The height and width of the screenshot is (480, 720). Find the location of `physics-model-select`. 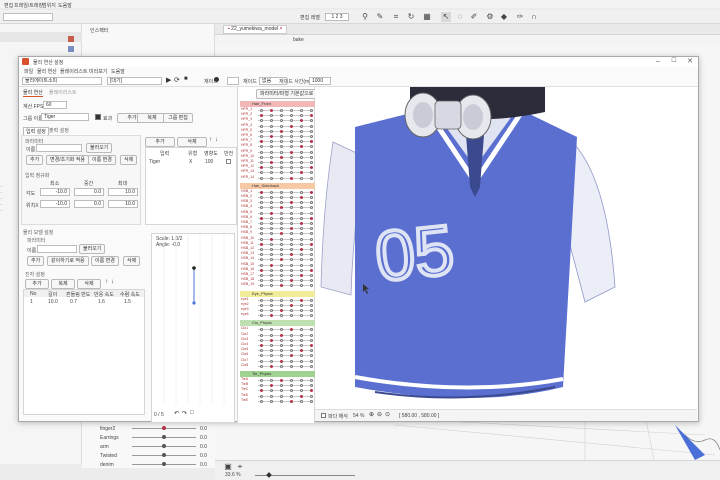

physics-model-select is located at coordinates (57, 249).